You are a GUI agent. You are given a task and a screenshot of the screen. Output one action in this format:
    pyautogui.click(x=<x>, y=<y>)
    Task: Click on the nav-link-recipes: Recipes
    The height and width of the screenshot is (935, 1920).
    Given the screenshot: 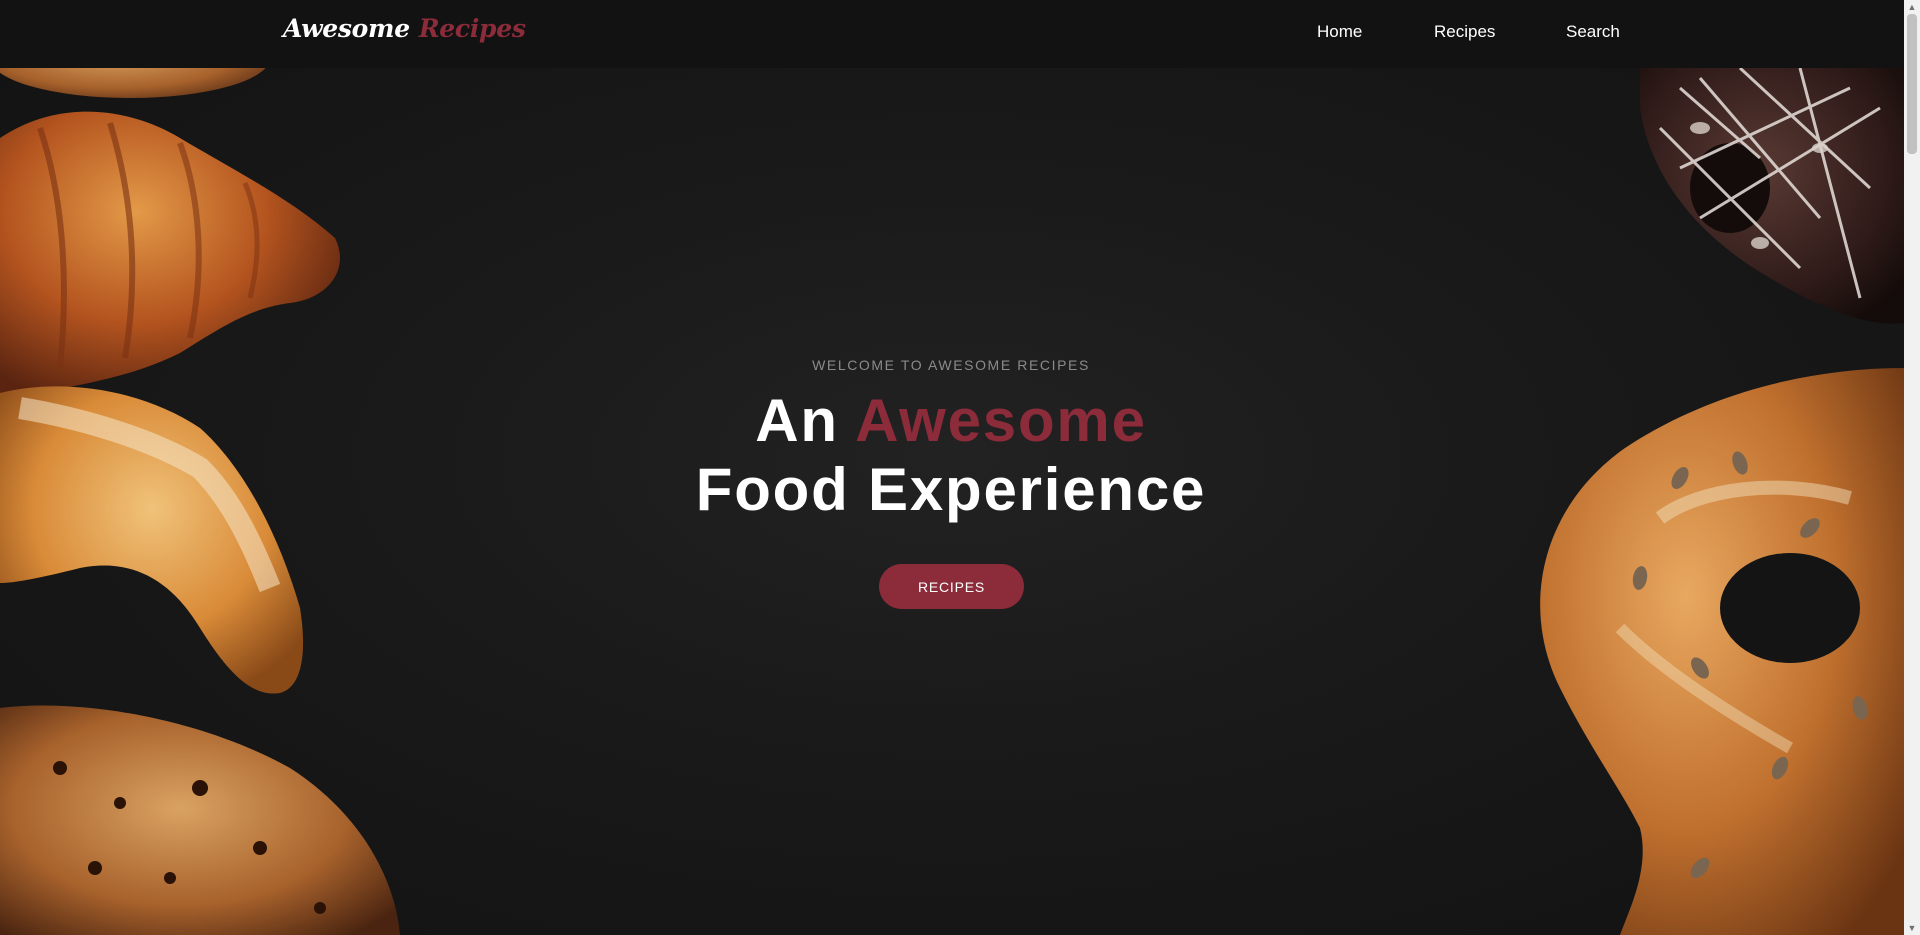 What is the action you would take?
    pyautogui.click(x=1464, y=32)
    